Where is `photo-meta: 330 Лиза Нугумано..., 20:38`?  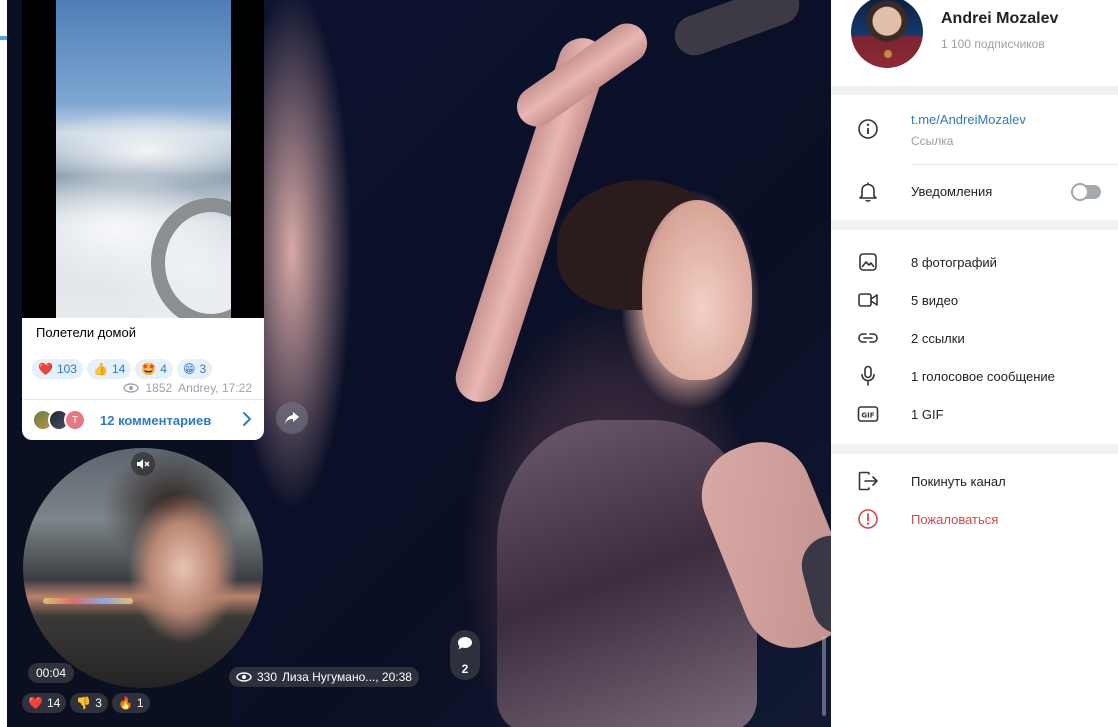
photo-meta: 330 Лиза Нугумано..., 20:38 is located at coordinates (324, 677).